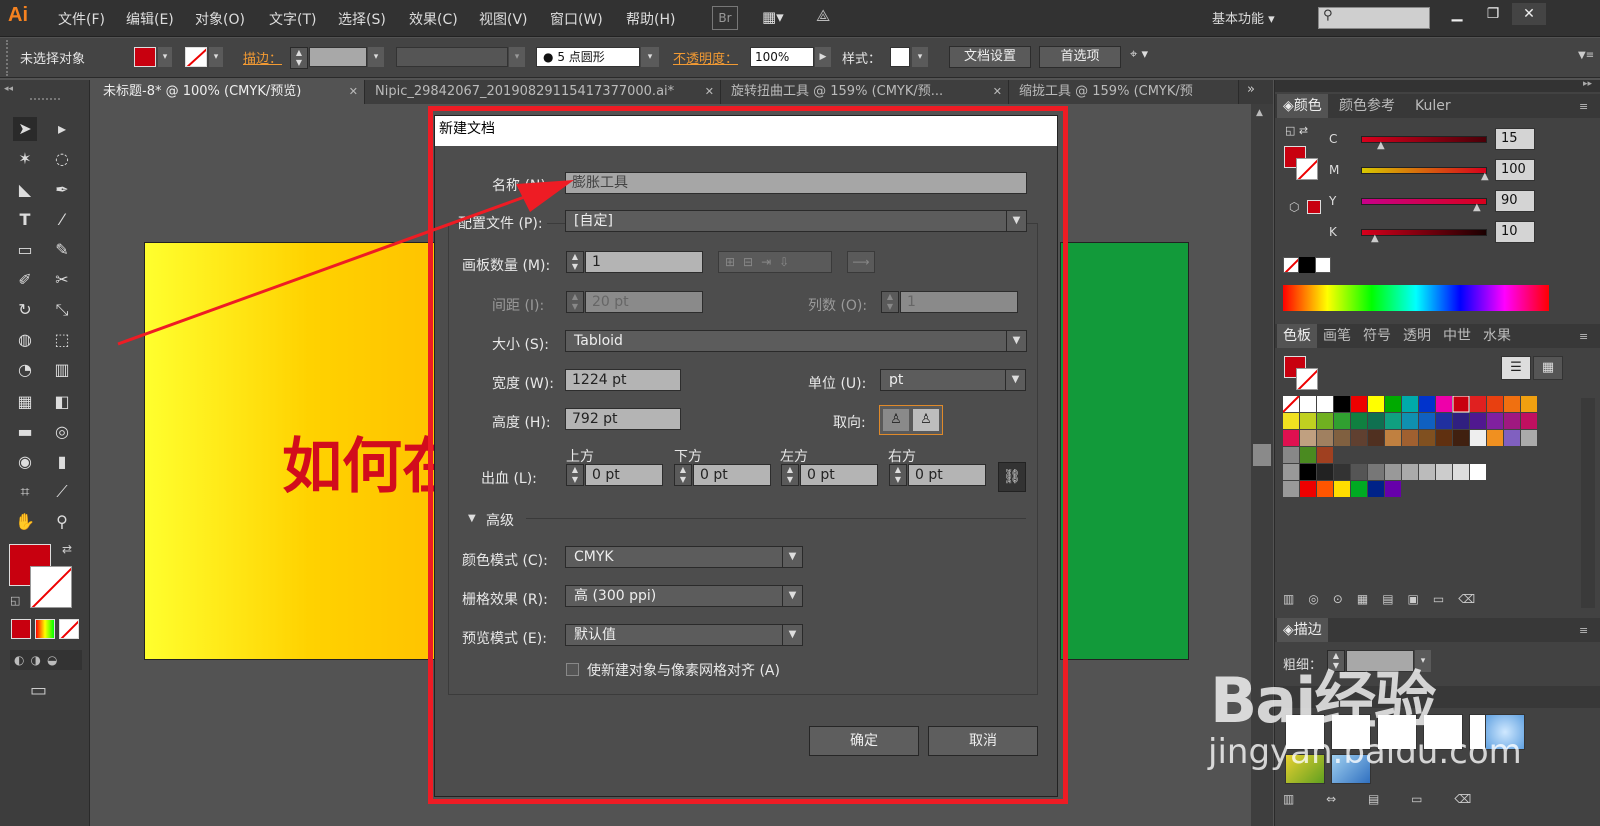 The image size is (1600, 826). What do you see at coordinates (1424, 232) in the screenshot?
I see `channel-k-slider` at bounding box center [1424, 232].